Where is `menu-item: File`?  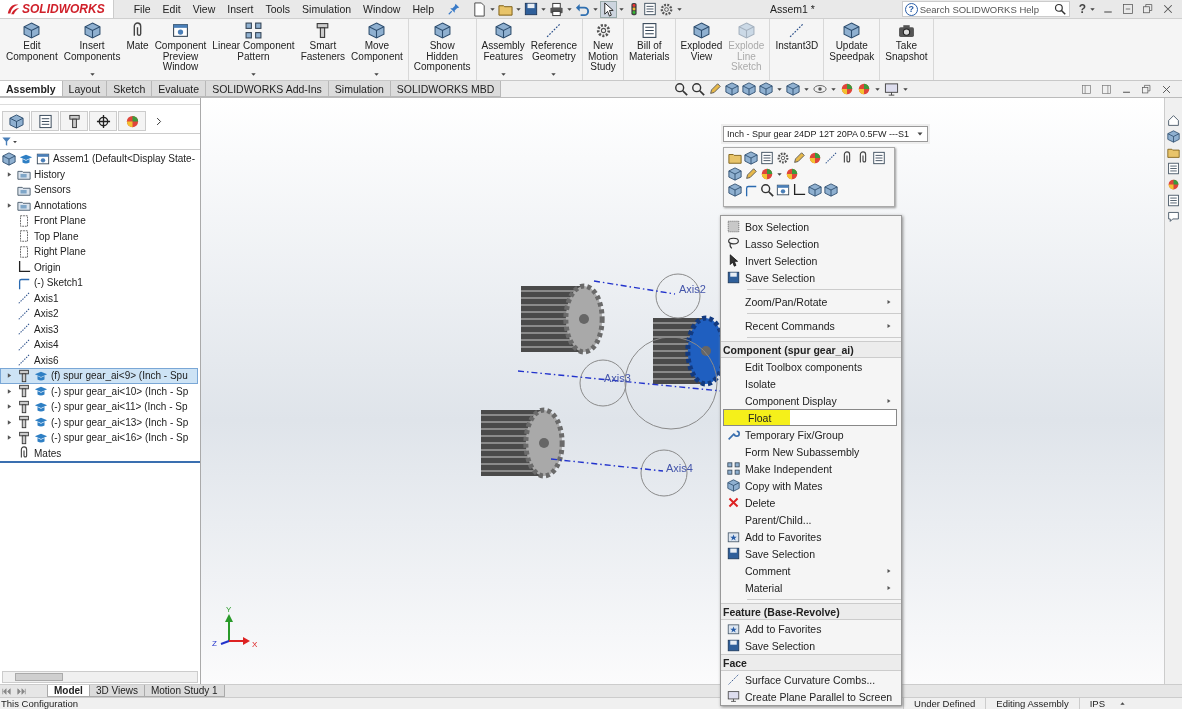 menu-item: File is located at coordinates (142, 9).